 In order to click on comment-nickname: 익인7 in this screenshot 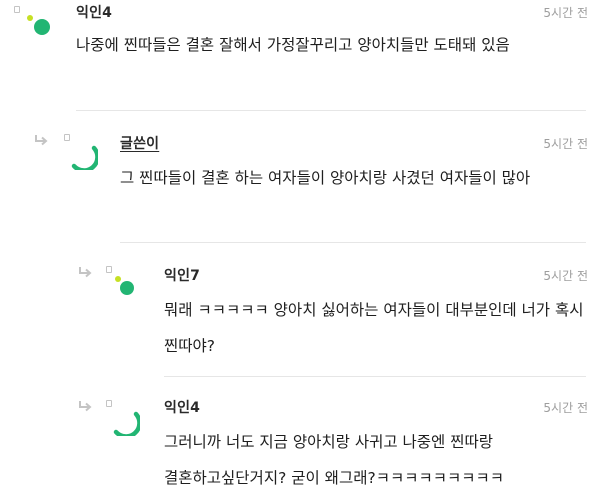, I will do `click(182, 275)`.